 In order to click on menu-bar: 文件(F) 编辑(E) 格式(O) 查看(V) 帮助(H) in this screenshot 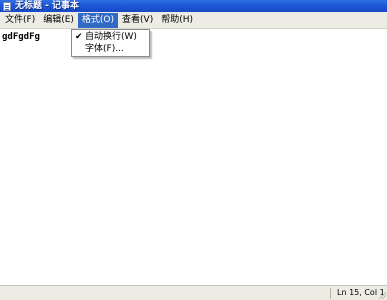, I will do `click(193, 20)`.